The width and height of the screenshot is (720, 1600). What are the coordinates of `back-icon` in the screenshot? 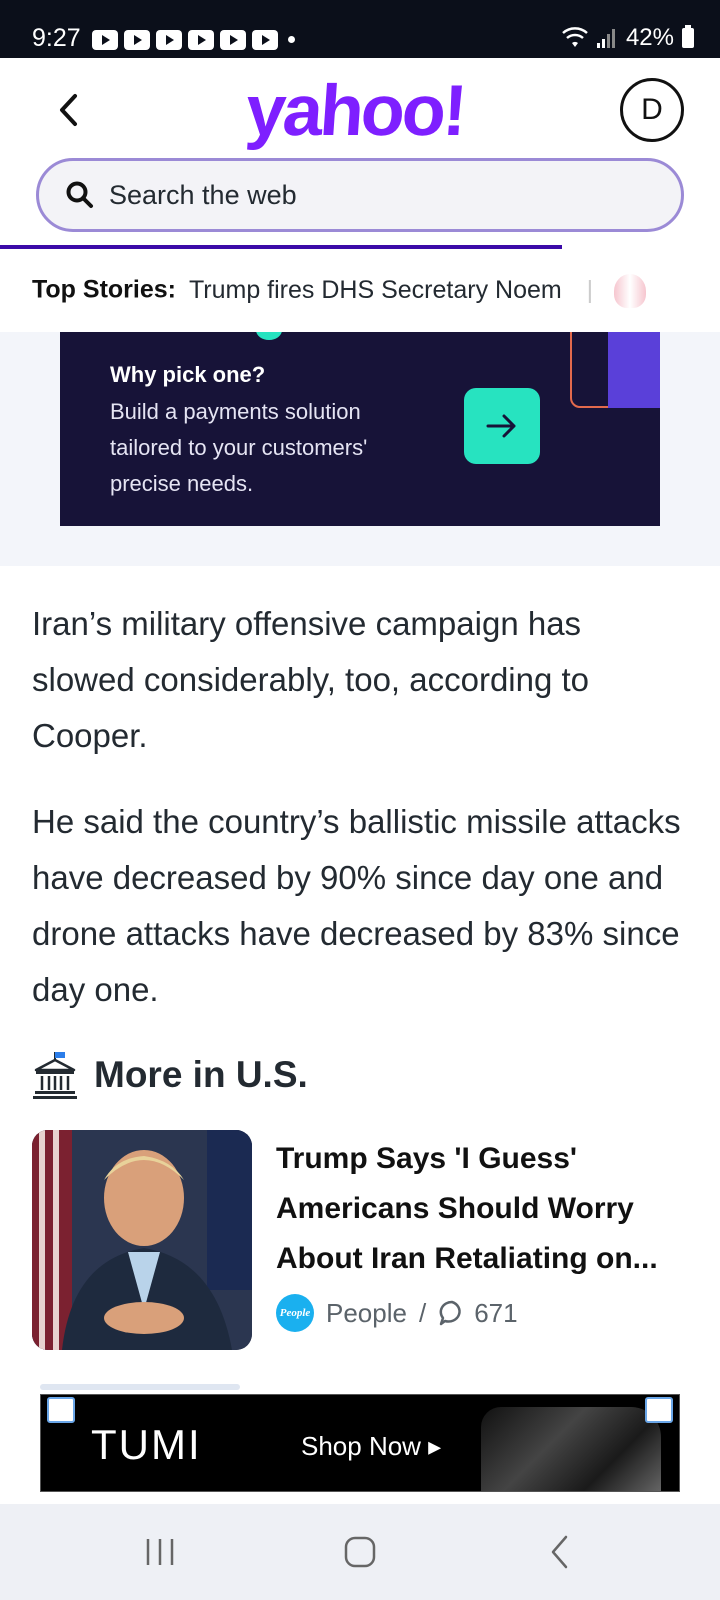 It's located at (559, 1552).